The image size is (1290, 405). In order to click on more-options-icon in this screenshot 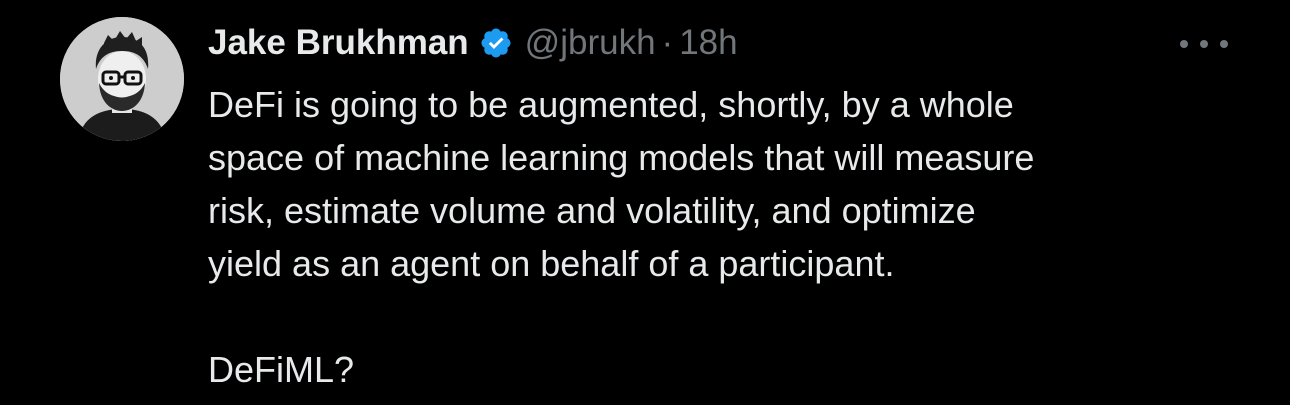, I will do `click(1204, 44)`.